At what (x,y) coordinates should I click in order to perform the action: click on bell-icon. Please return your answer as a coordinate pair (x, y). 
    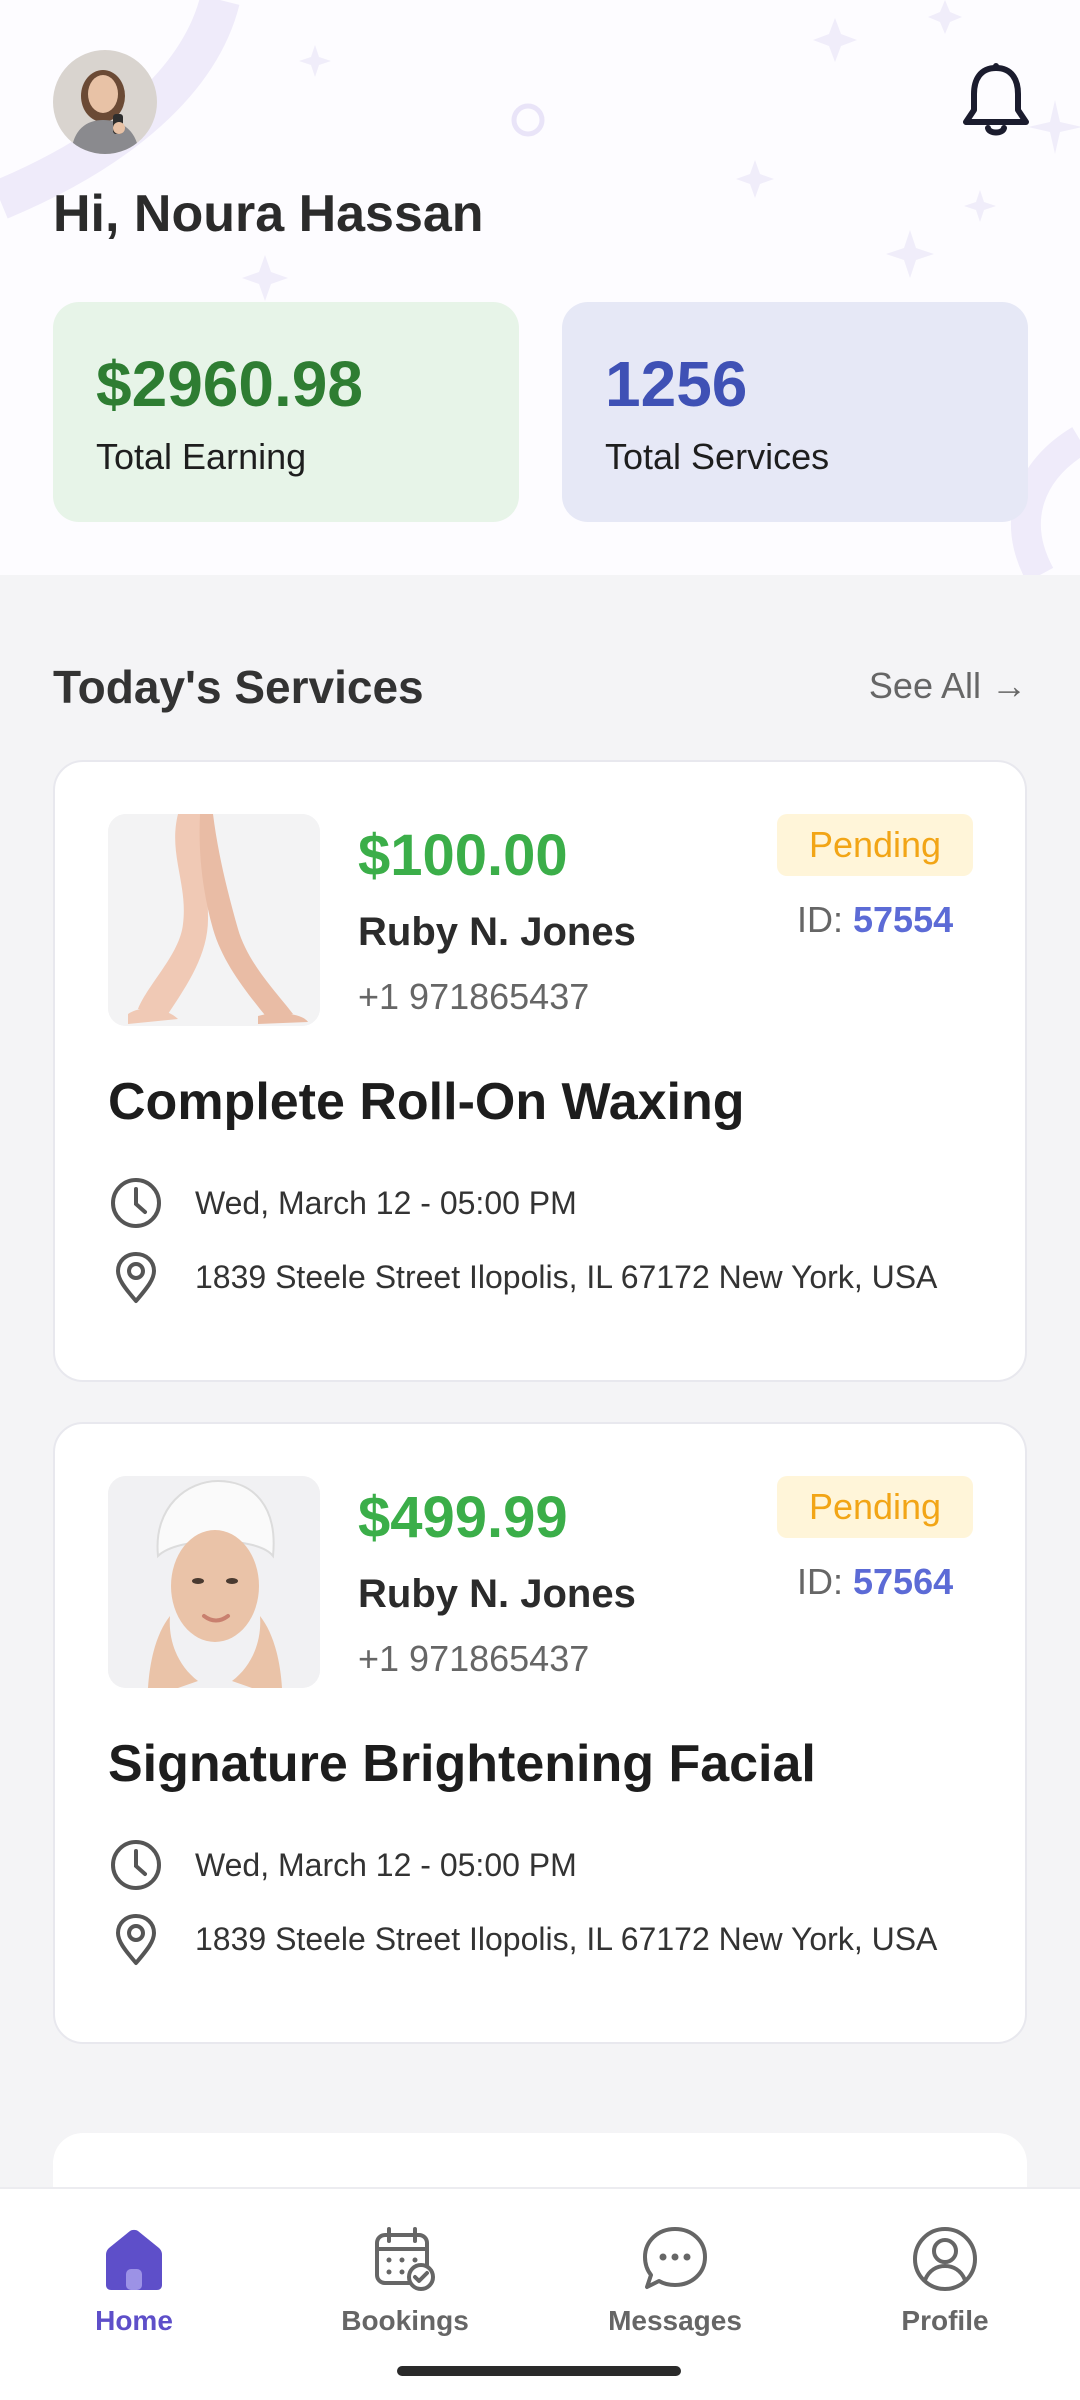
    Looking at the image, I should click on (996, 100).